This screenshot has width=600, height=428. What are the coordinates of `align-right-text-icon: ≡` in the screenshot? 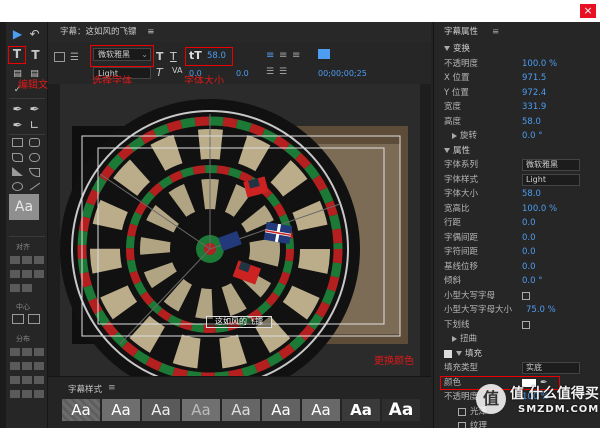 It's located at (296, 55).